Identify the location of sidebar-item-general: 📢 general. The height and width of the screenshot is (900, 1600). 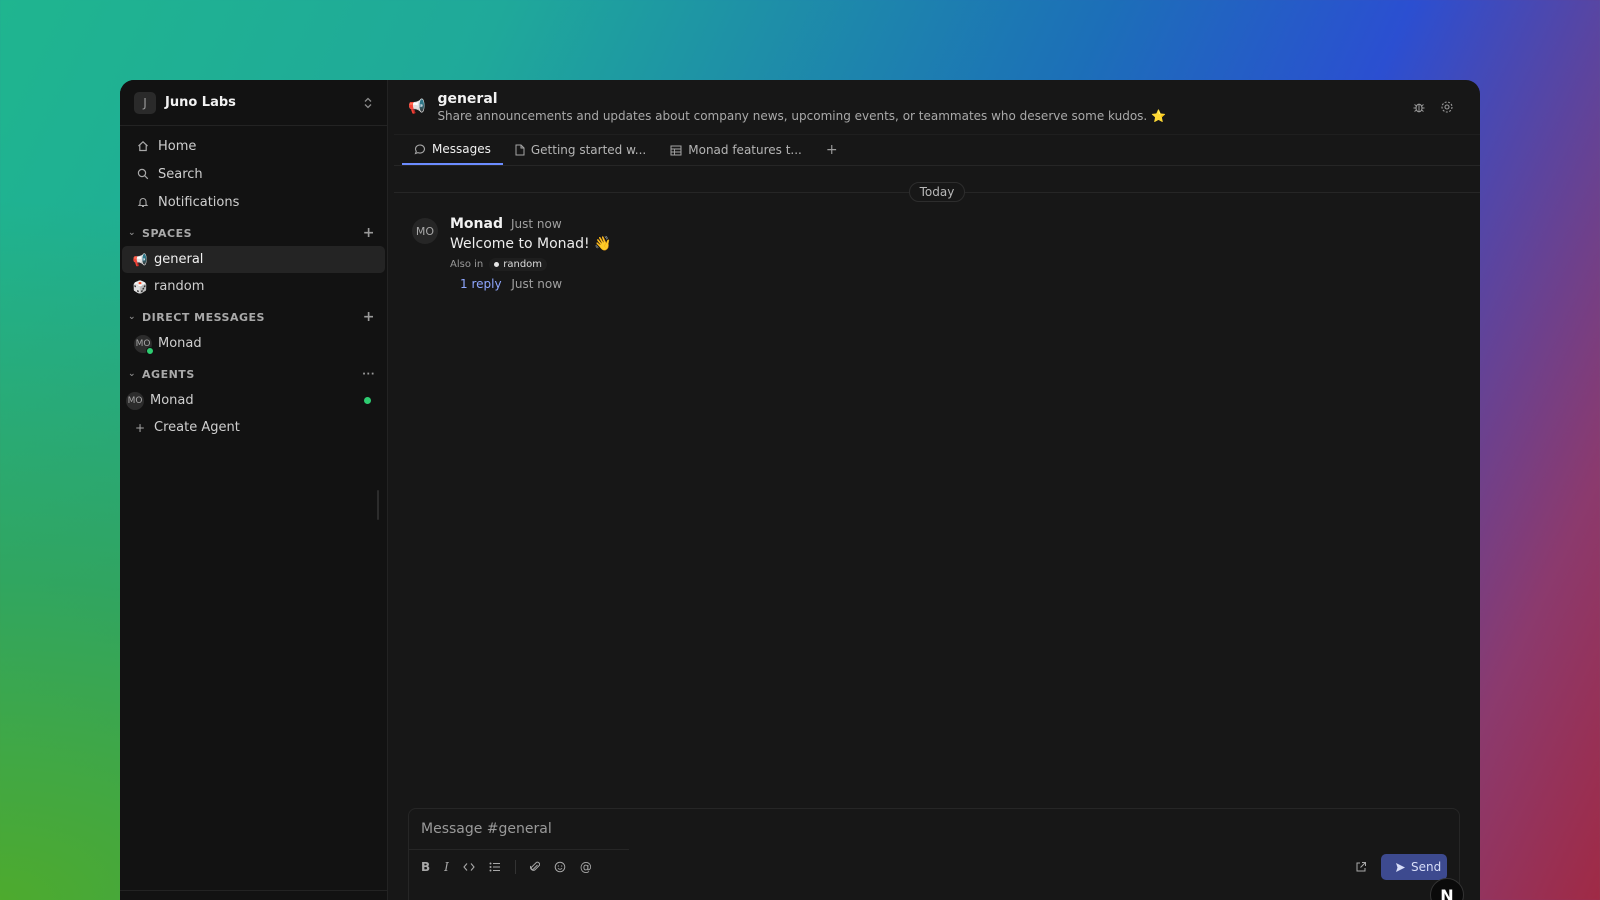
(253, 259).